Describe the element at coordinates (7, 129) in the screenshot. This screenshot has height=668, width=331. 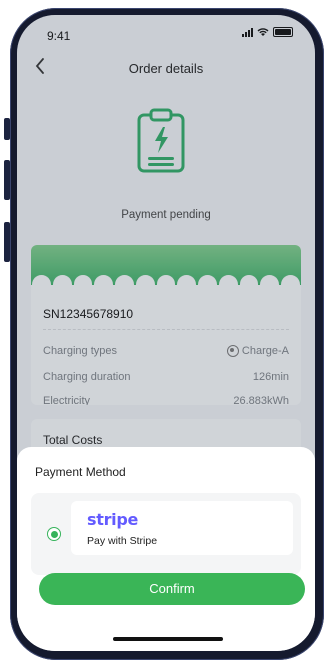
I see `side-button-silent` at that location.